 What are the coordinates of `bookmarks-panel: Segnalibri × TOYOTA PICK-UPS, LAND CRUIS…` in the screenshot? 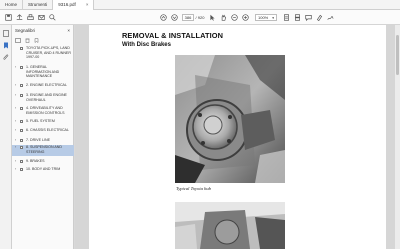 It's located at (43, 137).